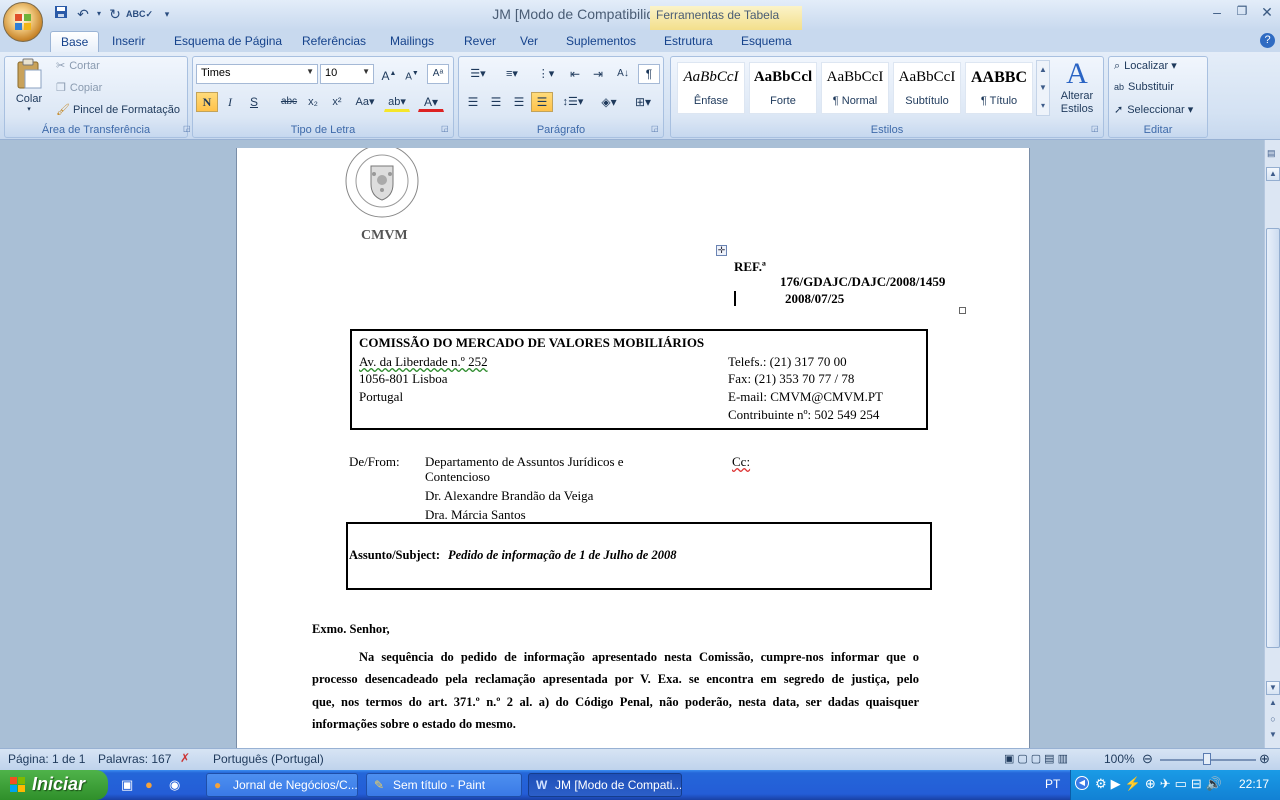  What do you see at coordinates (1273, 721) in the screenshot?
I see `browse-object-icon: ○` at bounding box center [1273, 721].